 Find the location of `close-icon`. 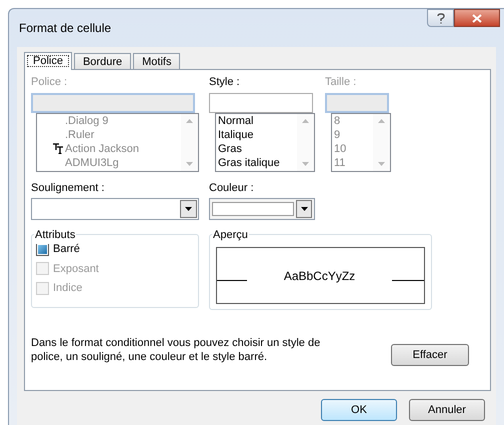

close-icon is located at coordinates (477, 18).